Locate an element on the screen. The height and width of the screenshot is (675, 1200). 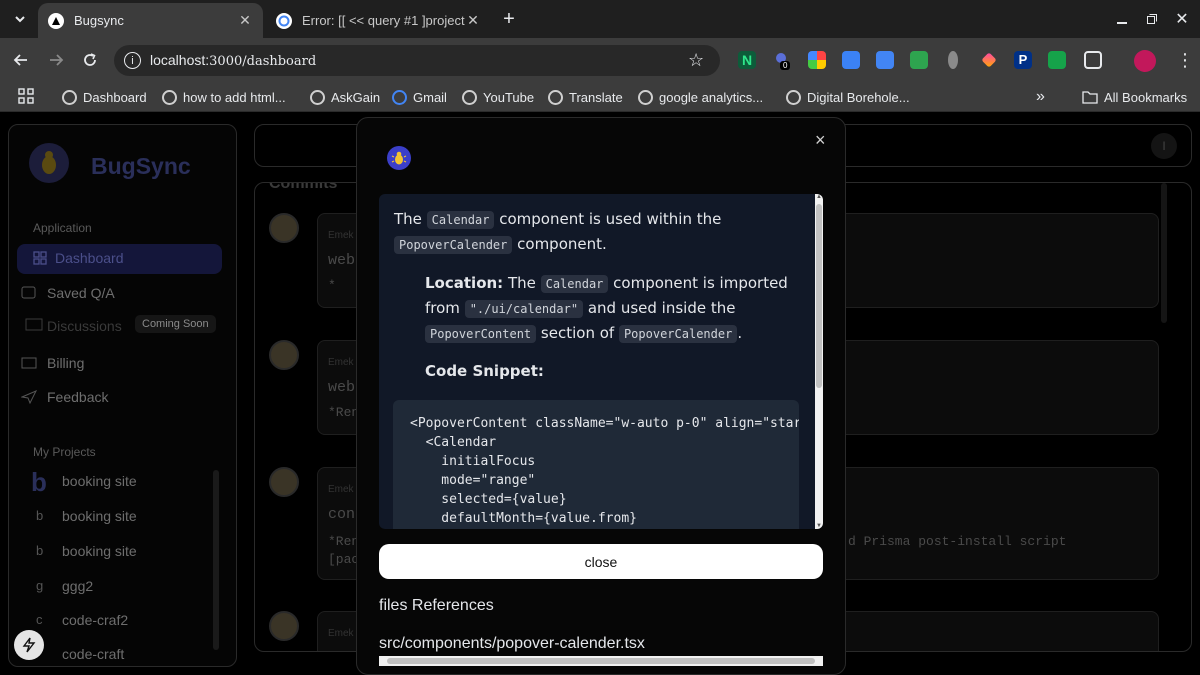
tab-title: Bugsync is located at coordinates (99, 20).